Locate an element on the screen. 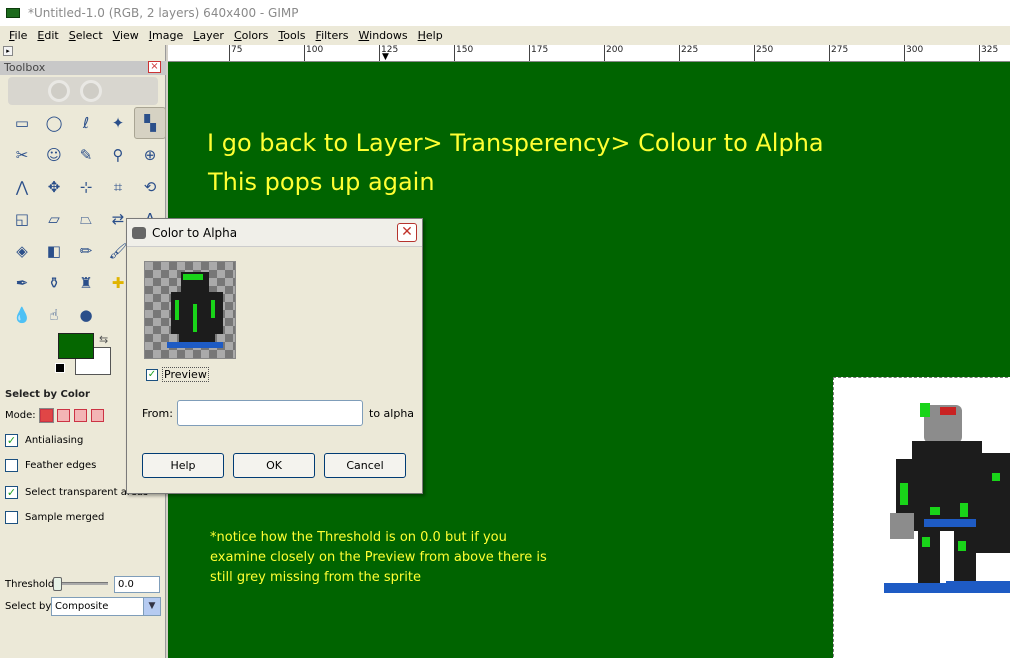 This screenshot has width=1010, height=658. menu-colors: Colors is located at coordinates (251, 35).